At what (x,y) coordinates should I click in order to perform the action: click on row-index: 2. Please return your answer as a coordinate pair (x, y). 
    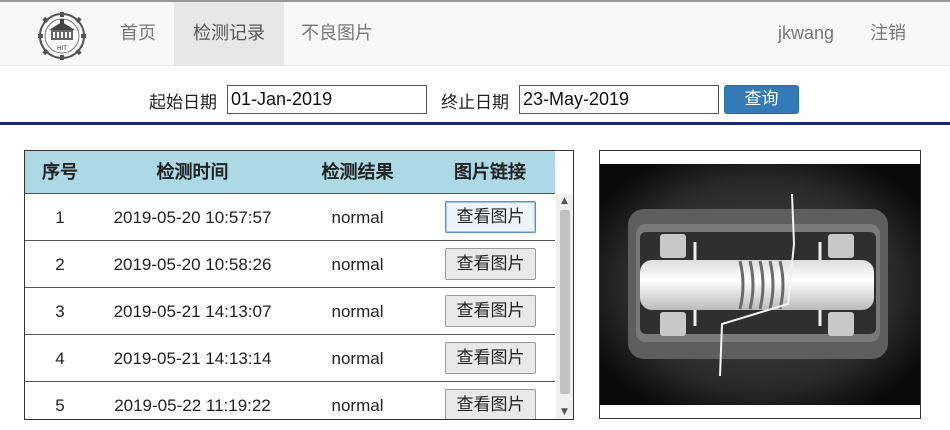
    Looking at the image, I should click on (60, 264).